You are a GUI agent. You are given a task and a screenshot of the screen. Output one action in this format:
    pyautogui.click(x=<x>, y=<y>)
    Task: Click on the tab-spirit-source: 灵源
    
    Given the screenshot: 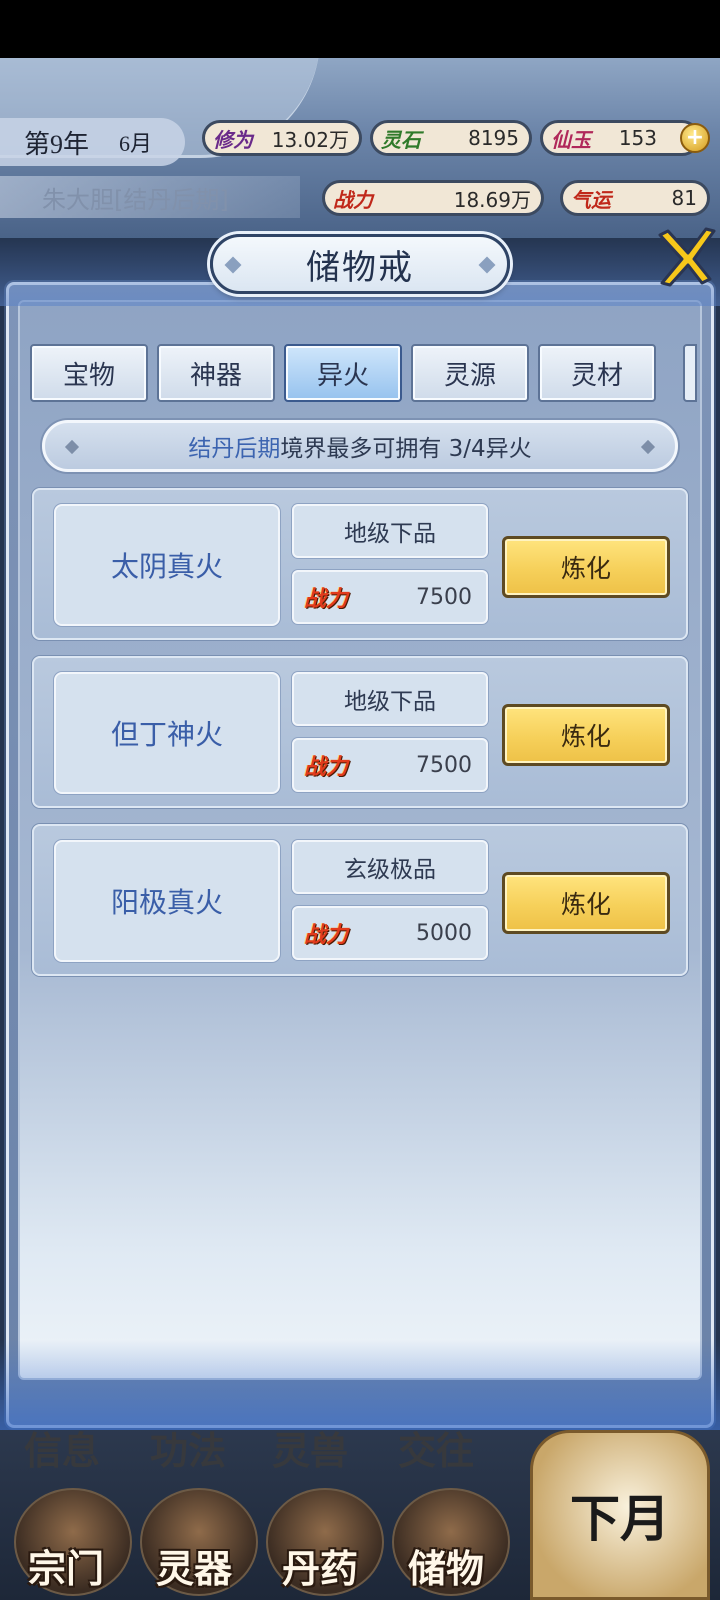 What is the action you would take?
    pyautogui.click(x=470, y=373)
    